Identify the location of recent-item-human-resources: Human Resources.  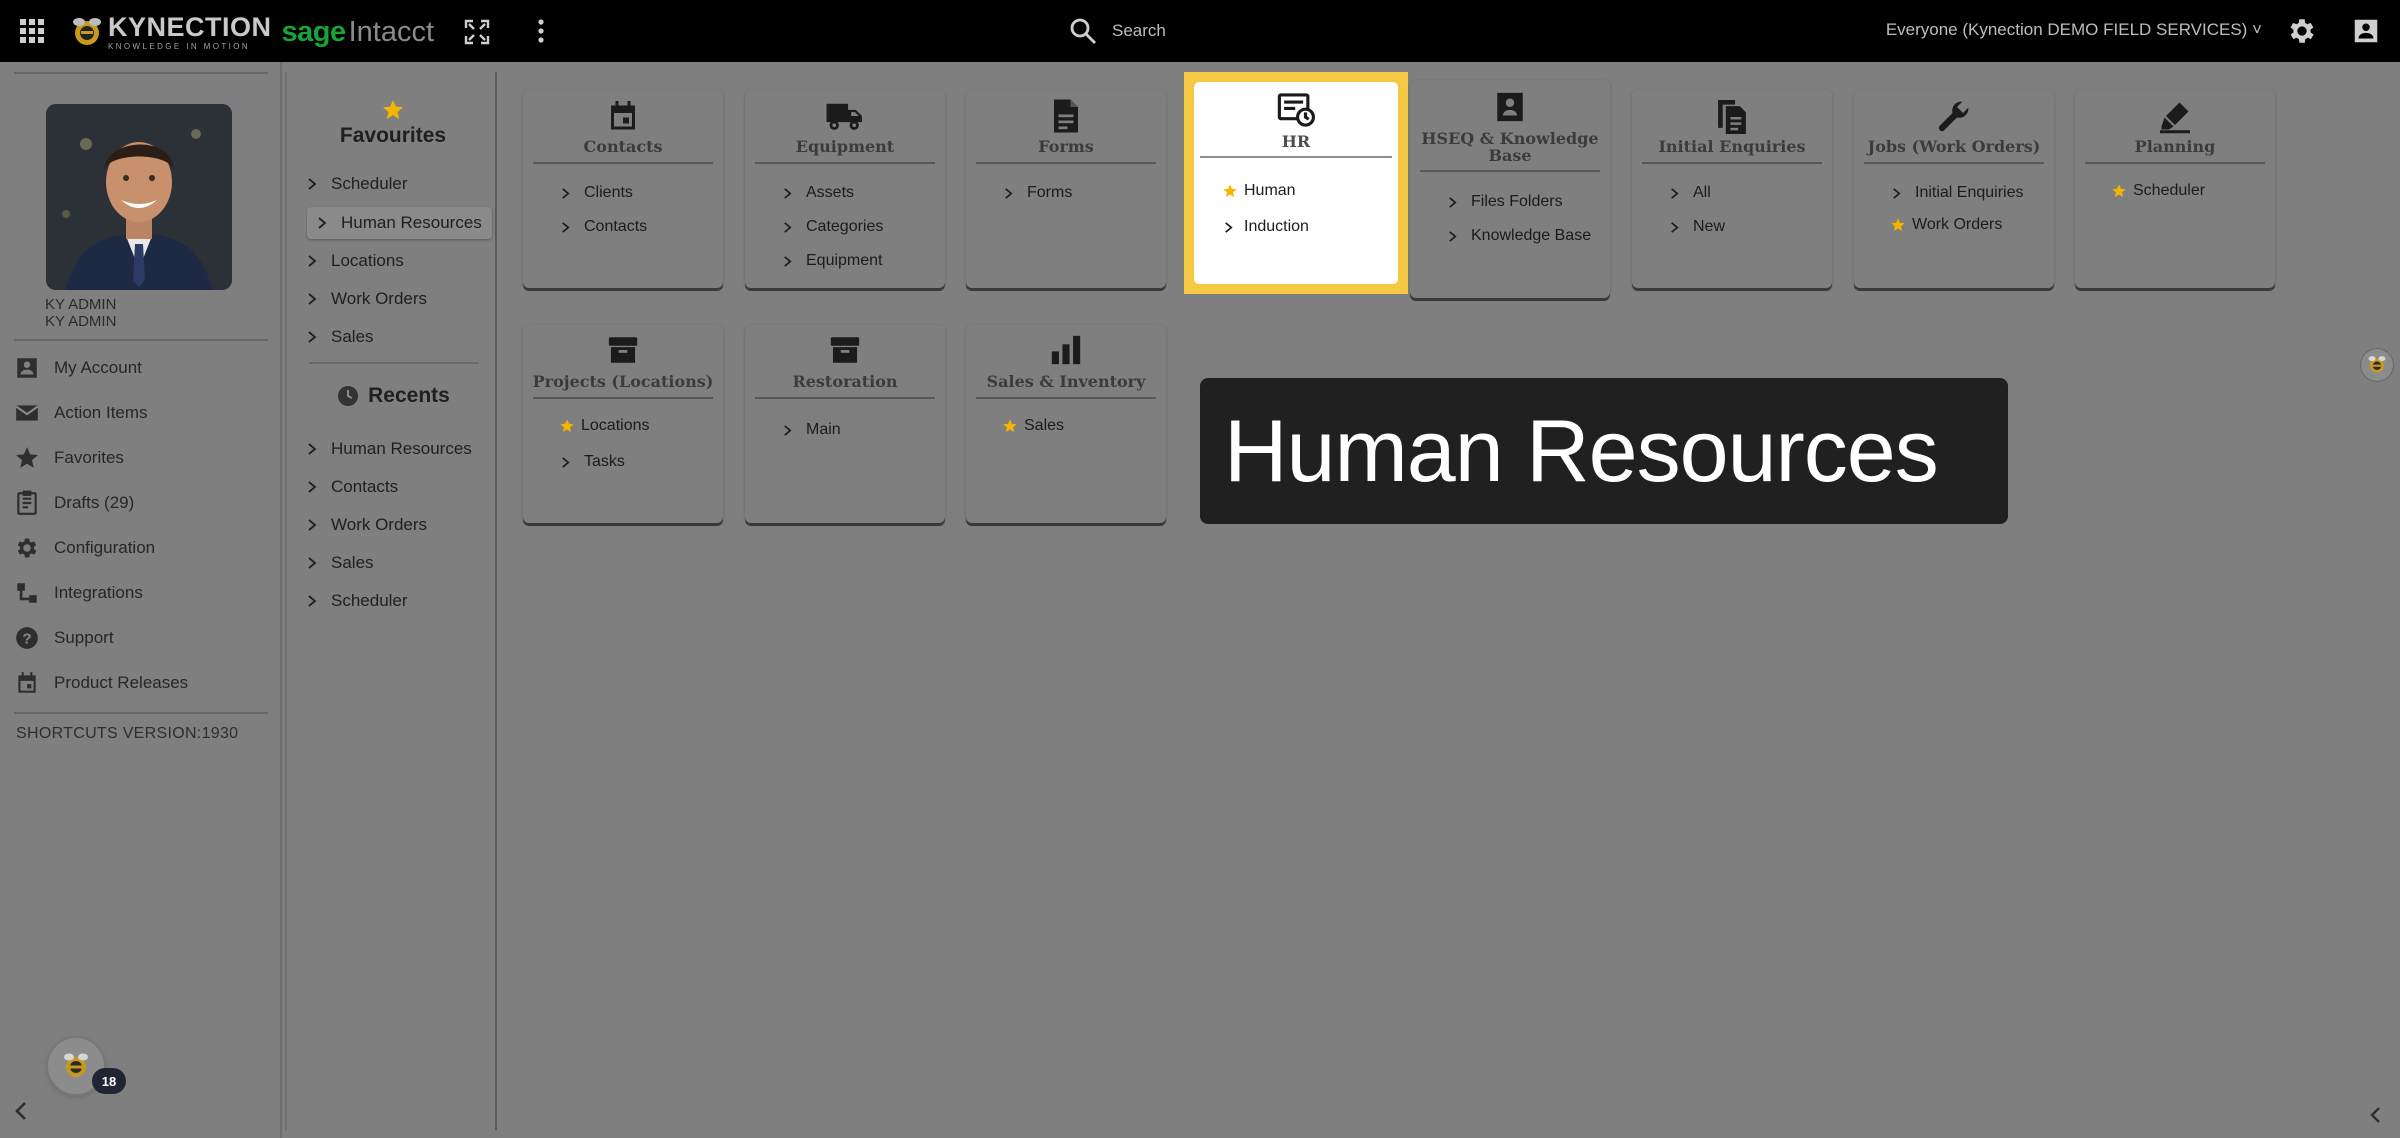
(388, 449).